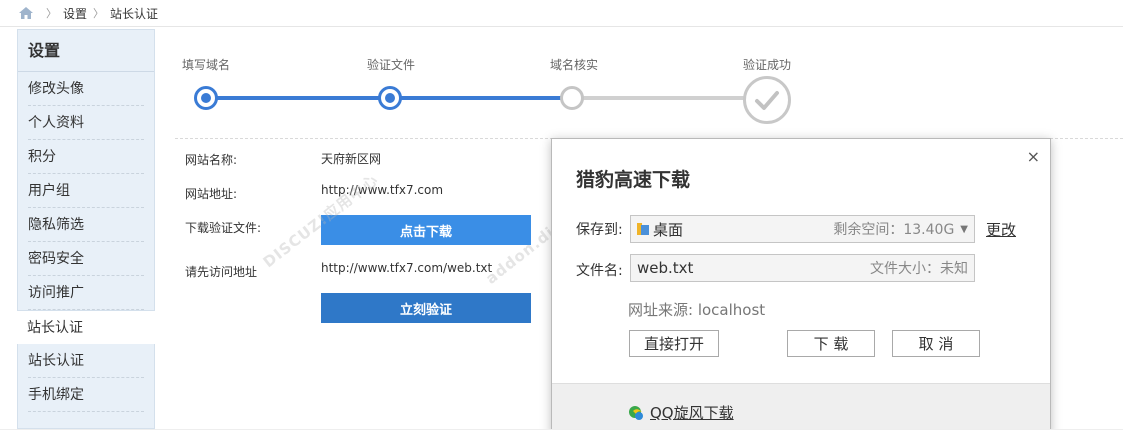 This screenshot has width=1123, height=438. I want to click on save-location-select: 桌面 剩余空间：13.40G ▼, so click(802, 229).